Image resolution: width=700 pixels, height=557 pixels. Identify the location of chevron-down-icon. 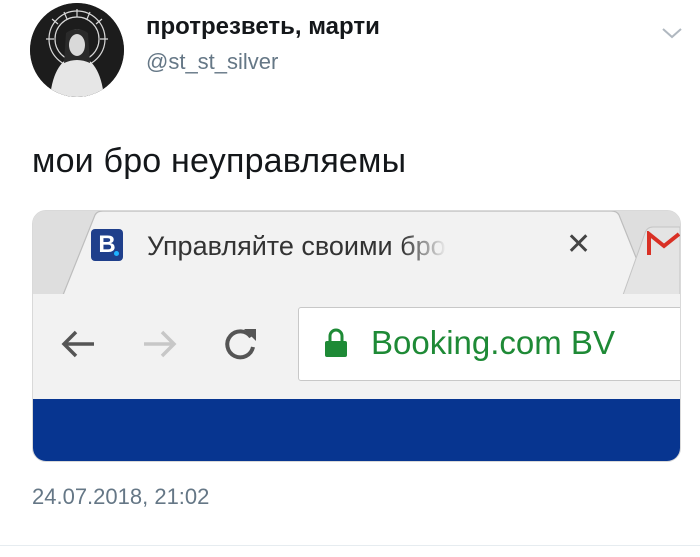
(672, 33).